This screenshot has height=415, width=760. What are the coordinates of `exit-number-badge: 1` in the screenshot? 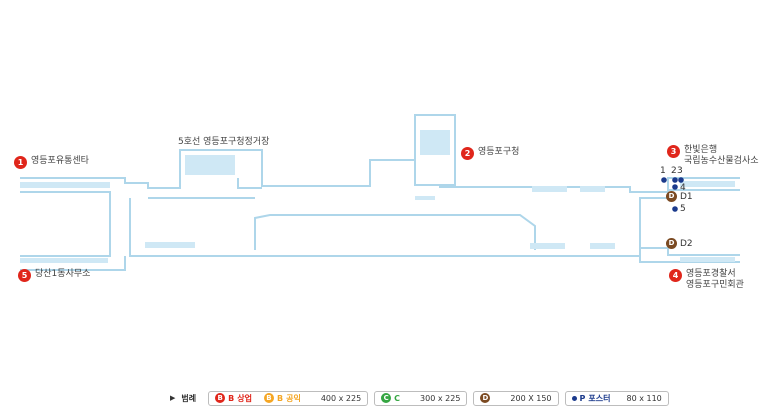 It's located at (20, 162).